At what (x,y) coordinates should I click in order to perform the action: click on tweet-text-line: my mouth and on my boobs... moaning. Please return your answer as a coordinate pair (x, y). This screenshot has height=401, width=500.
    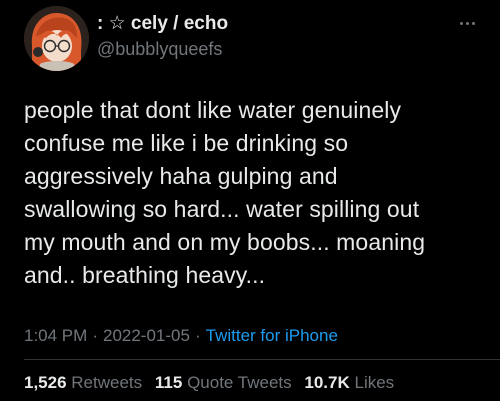
    Looking at the image, I should click on (225, 242).